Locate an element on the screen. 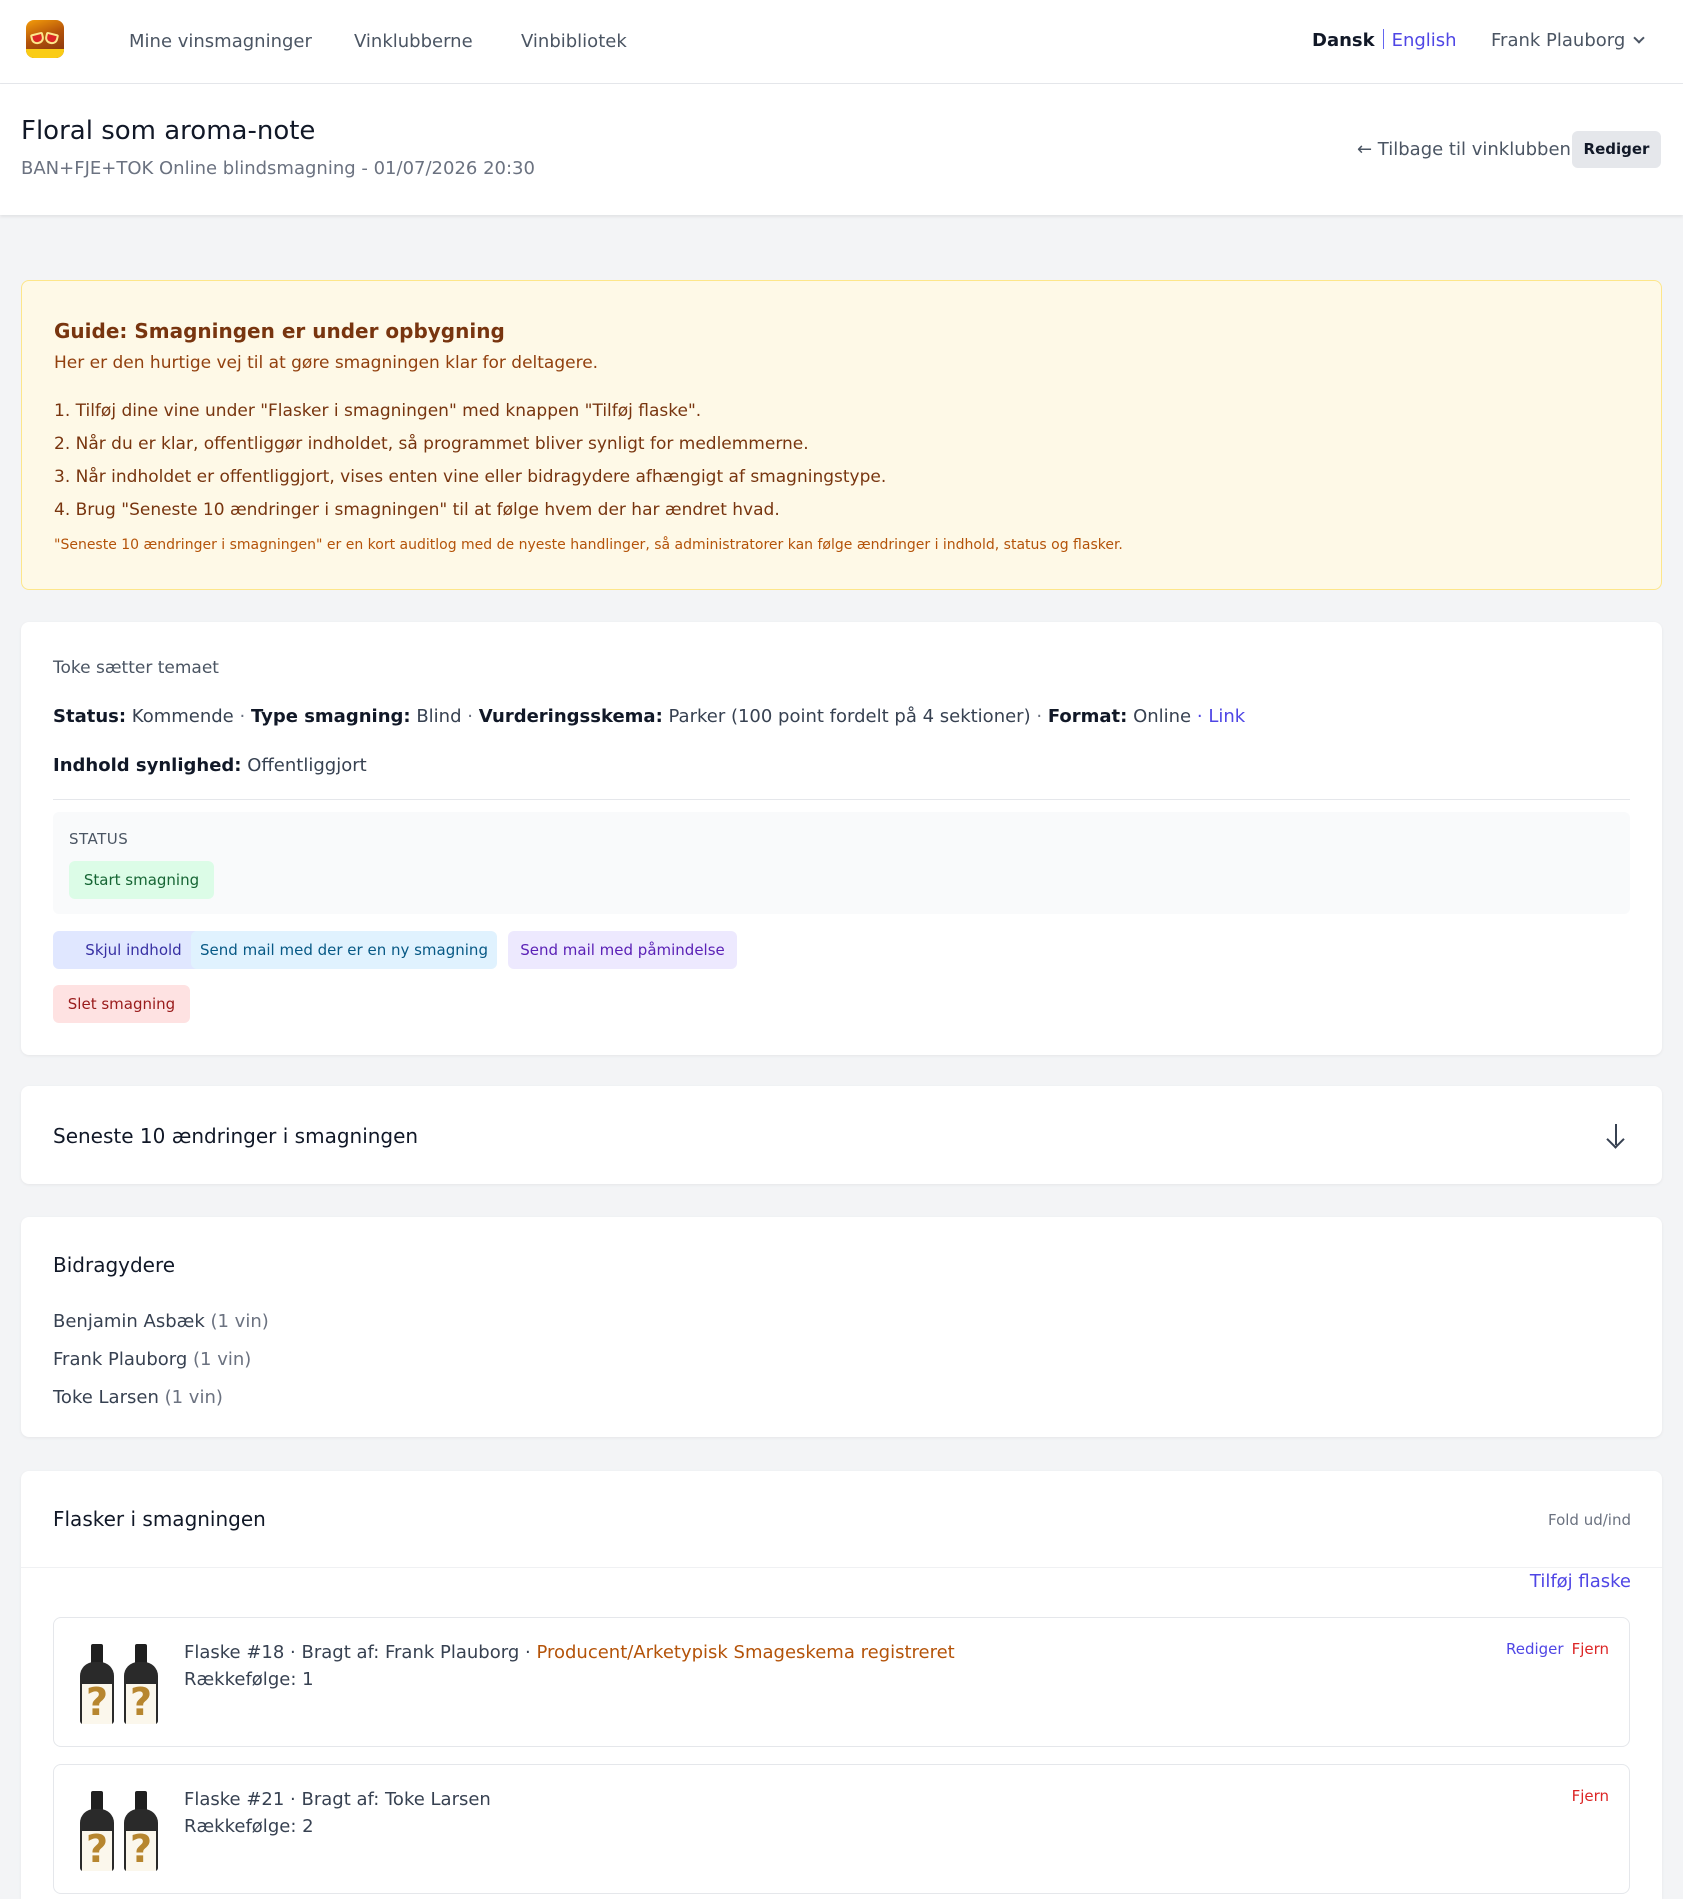 The width and height of the screenshot is (1683, 1899). language-english: English is located at coordinates (1424, 40).